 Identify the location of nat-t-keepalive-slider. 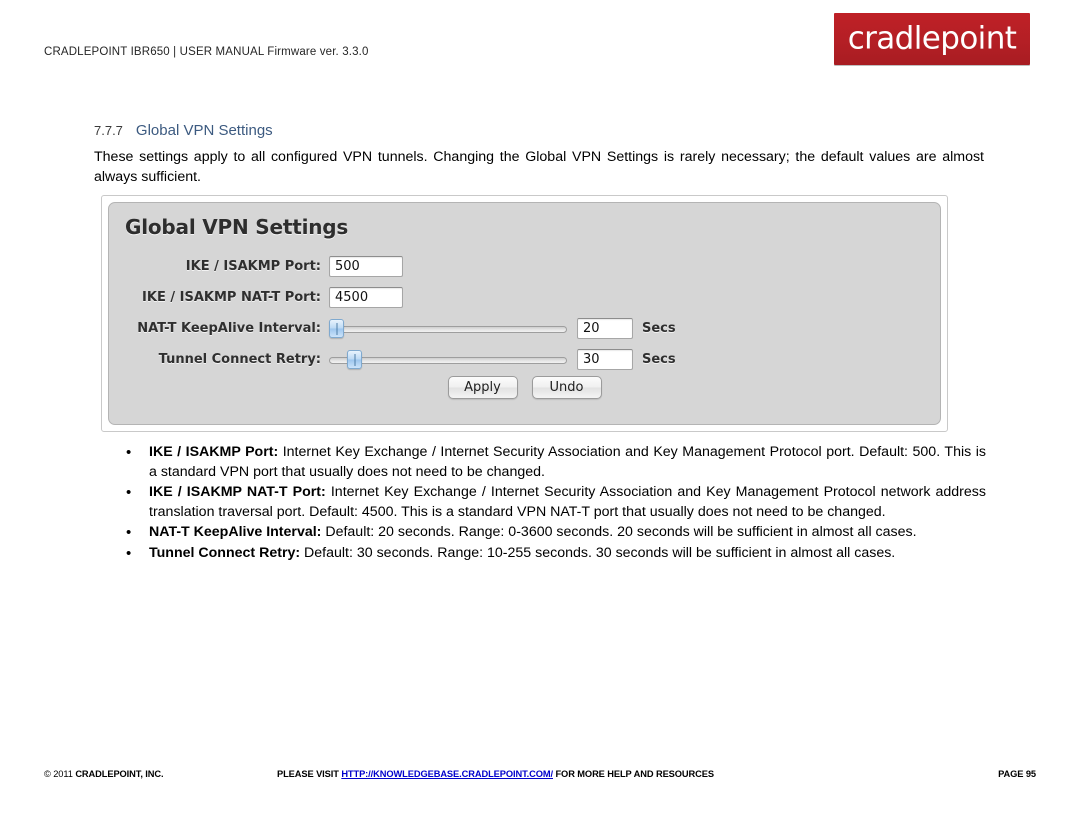
(448, 328).